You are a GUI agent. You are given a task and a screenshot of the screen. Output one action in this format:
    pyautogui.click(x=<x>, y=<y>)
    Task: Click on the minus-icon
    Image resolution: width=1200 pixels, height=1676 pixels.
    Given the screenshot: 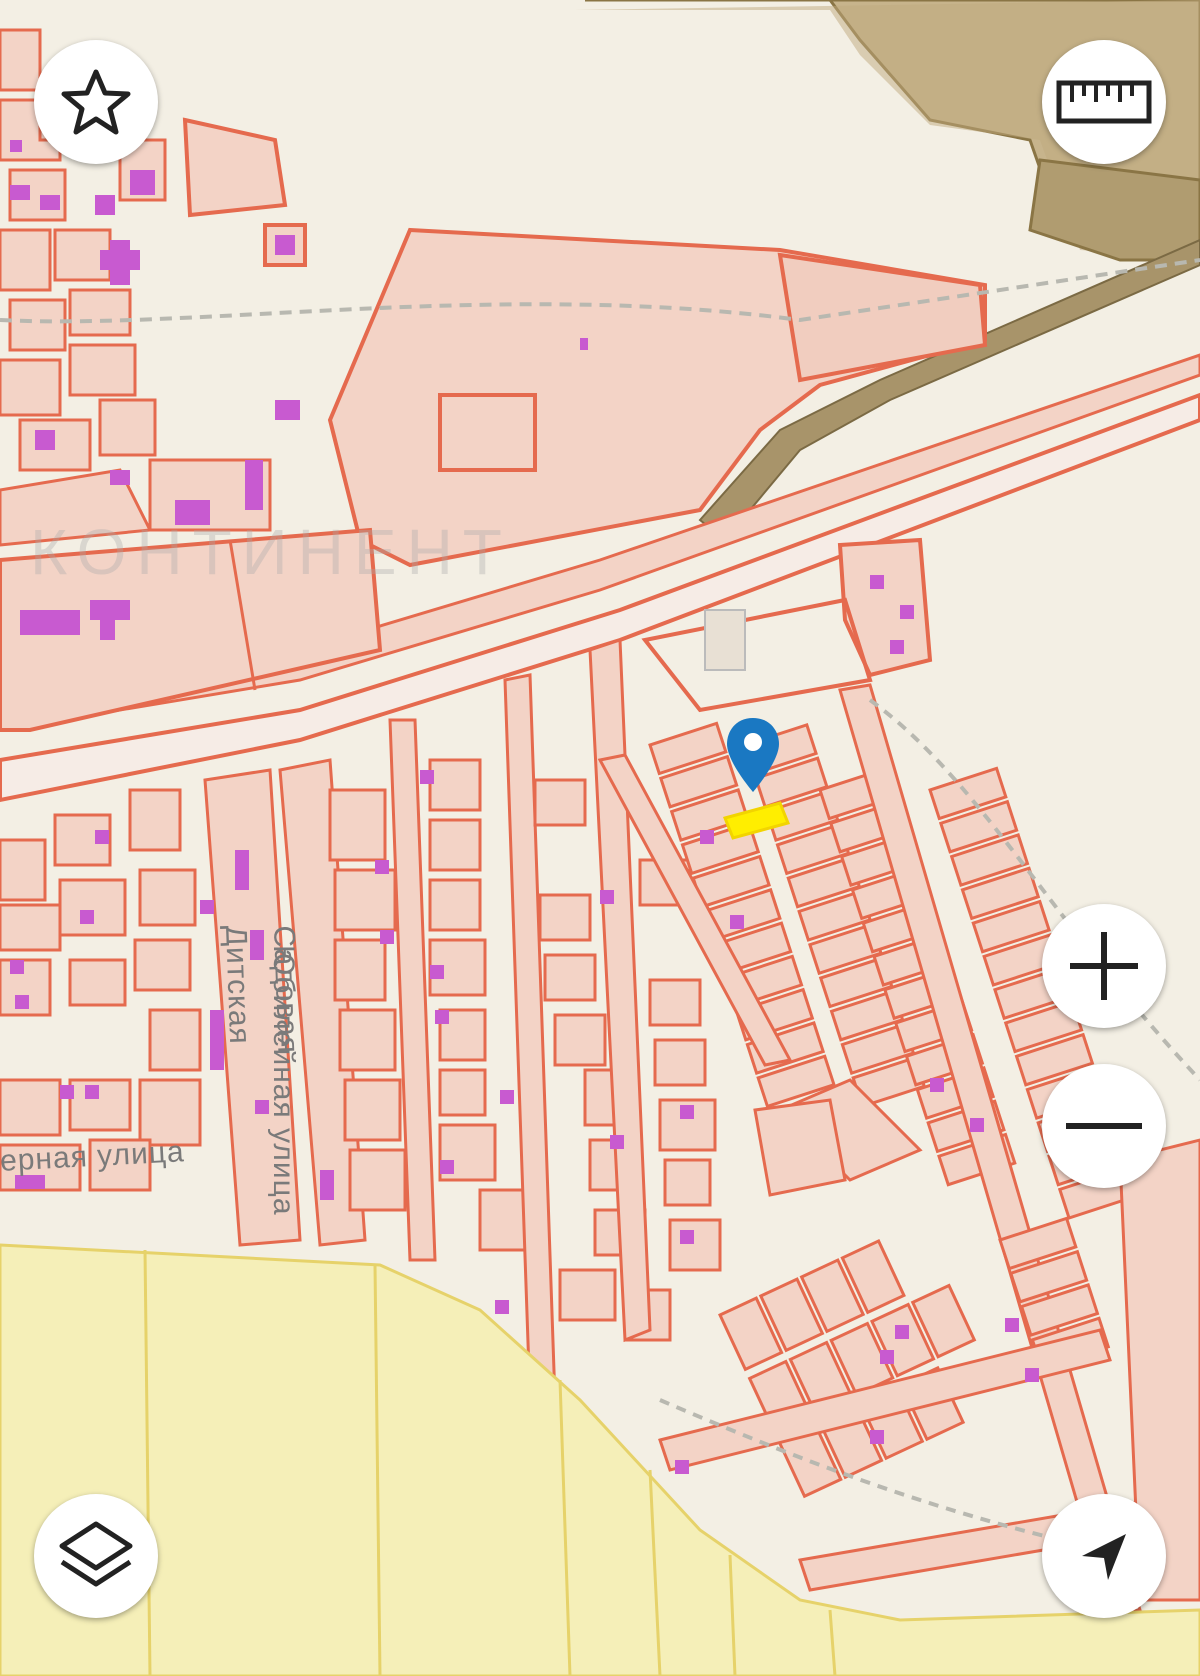 What is the action you would take?
    pyautogui.click(x=1104, y=1126)
    